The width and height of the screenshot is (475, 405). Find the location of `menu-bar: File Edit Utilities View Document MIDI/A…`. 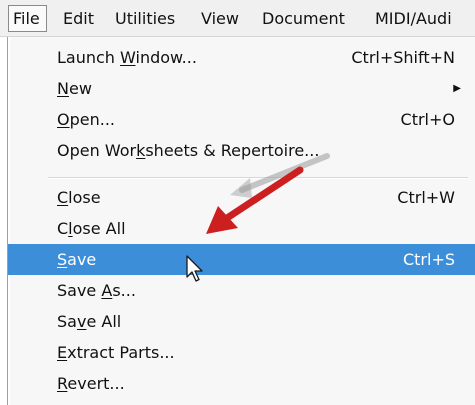

menu-bar: File Edit Utilities View Document MIDI/A… is located at coordinates (237, 18).